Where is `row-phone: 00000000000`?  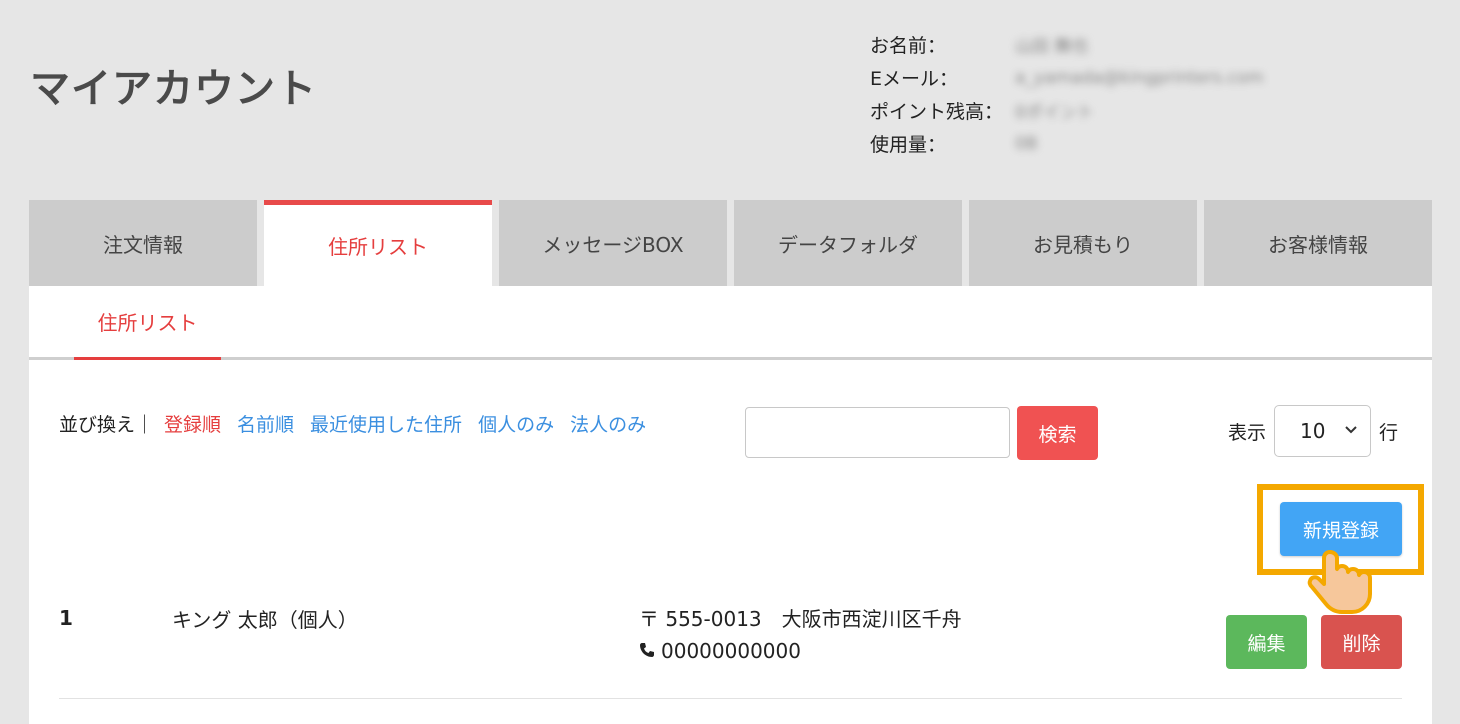 row-phone: 00000000000 is located at coordinates (800, 651).